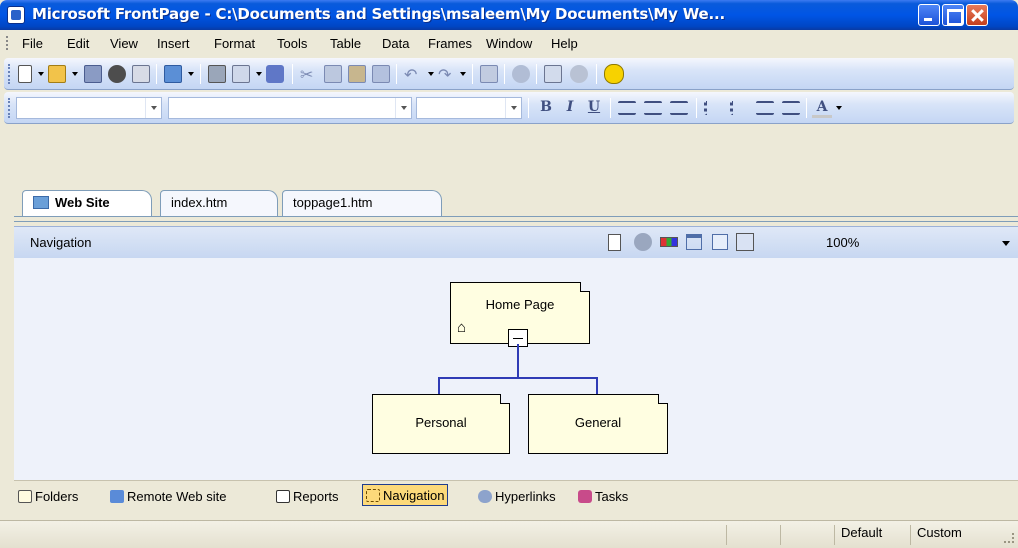 This screenshot has width=1018, height=548. I want to click on cut-icon: ✂, so click(309, 74).